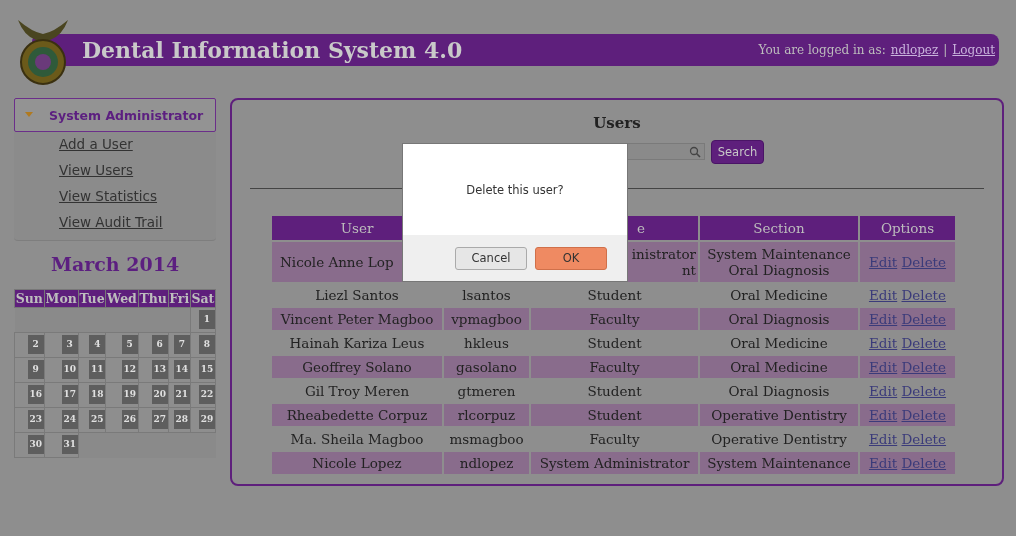  I want to click on calendar-day: 9, so click(35, 369).